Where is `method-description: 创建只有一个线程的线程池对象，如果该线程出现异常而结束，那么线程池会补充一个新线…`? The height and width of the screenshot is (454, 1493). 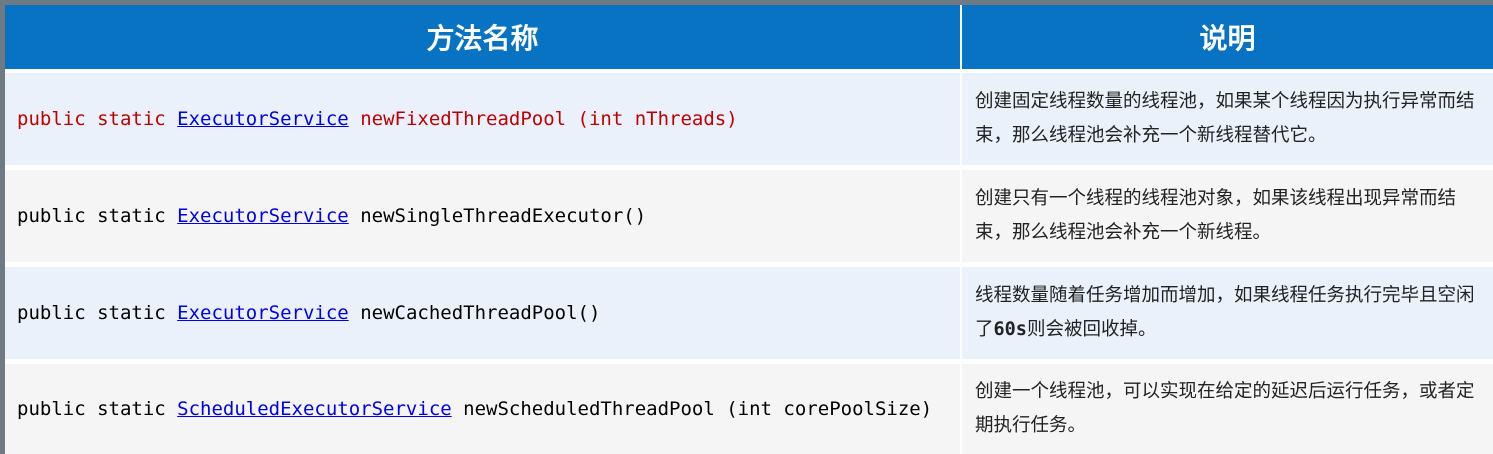 method-description: 创建只有一个线程的线程池对象，如果该线程出现异常而结束，那么线程池会补充一个新线… is located at coordinates (1227, 218).